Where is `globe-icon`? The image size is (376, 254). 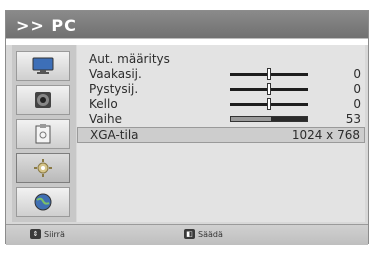
globe-icon is located at coordinates (43, 202).